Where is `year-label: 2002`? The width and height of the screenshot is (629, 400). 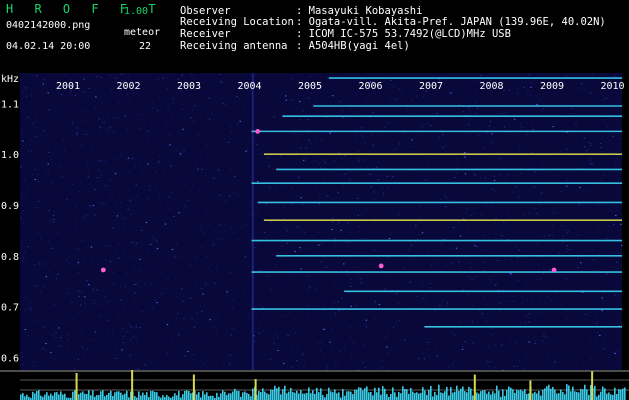 year-label: 2002 is located at coordinates (128, 86).